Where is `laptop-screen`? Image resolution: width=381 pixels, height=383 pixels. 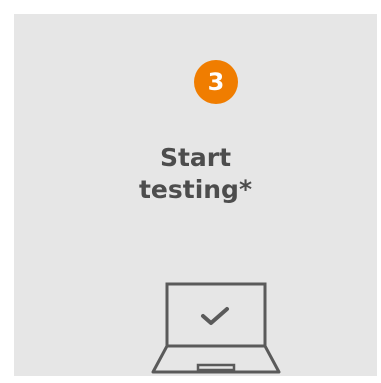 laptop-screen is located at coordinates (216, 315).